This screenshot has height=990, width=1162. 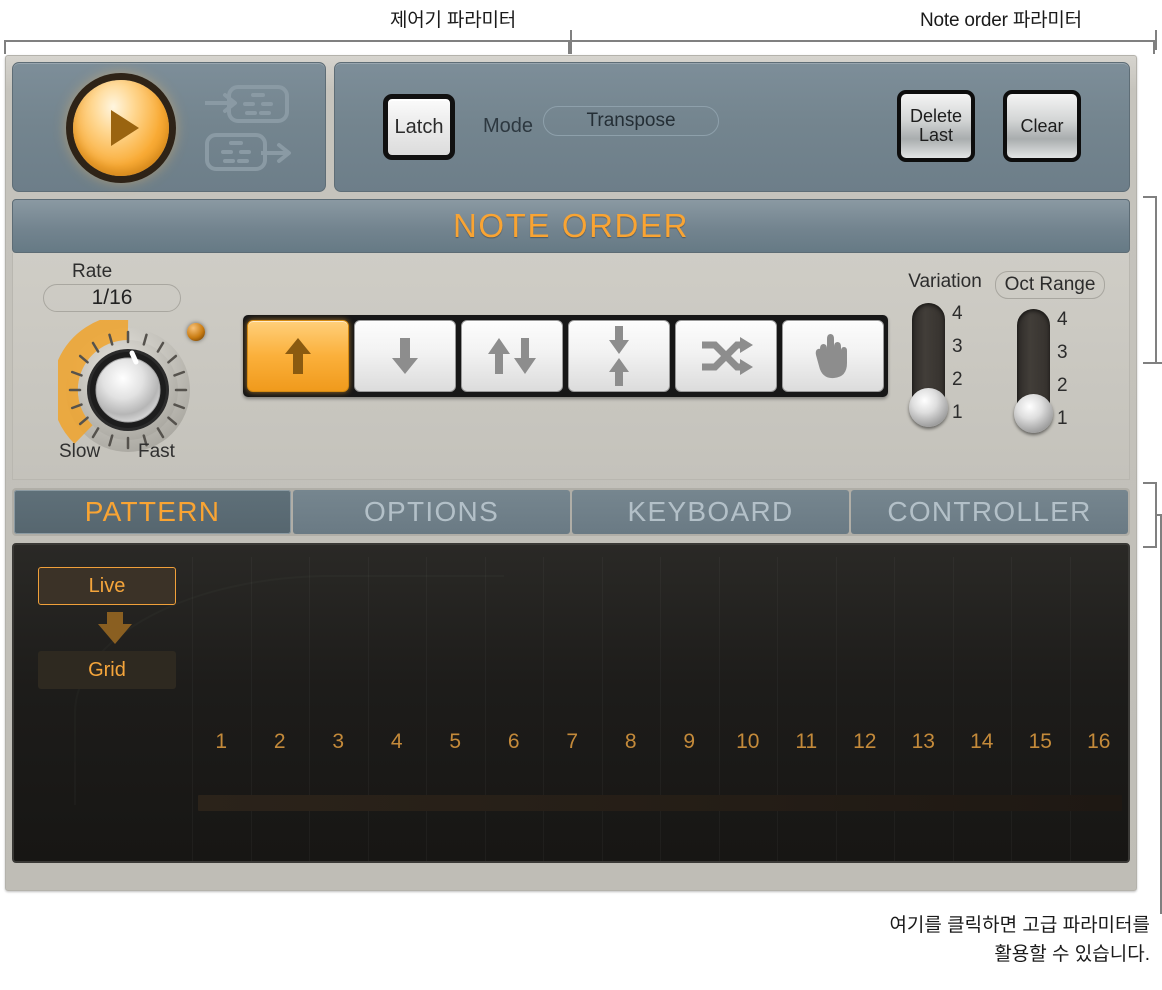 I want to click on grid-button-label: Grid, so click(x=107, y=669).